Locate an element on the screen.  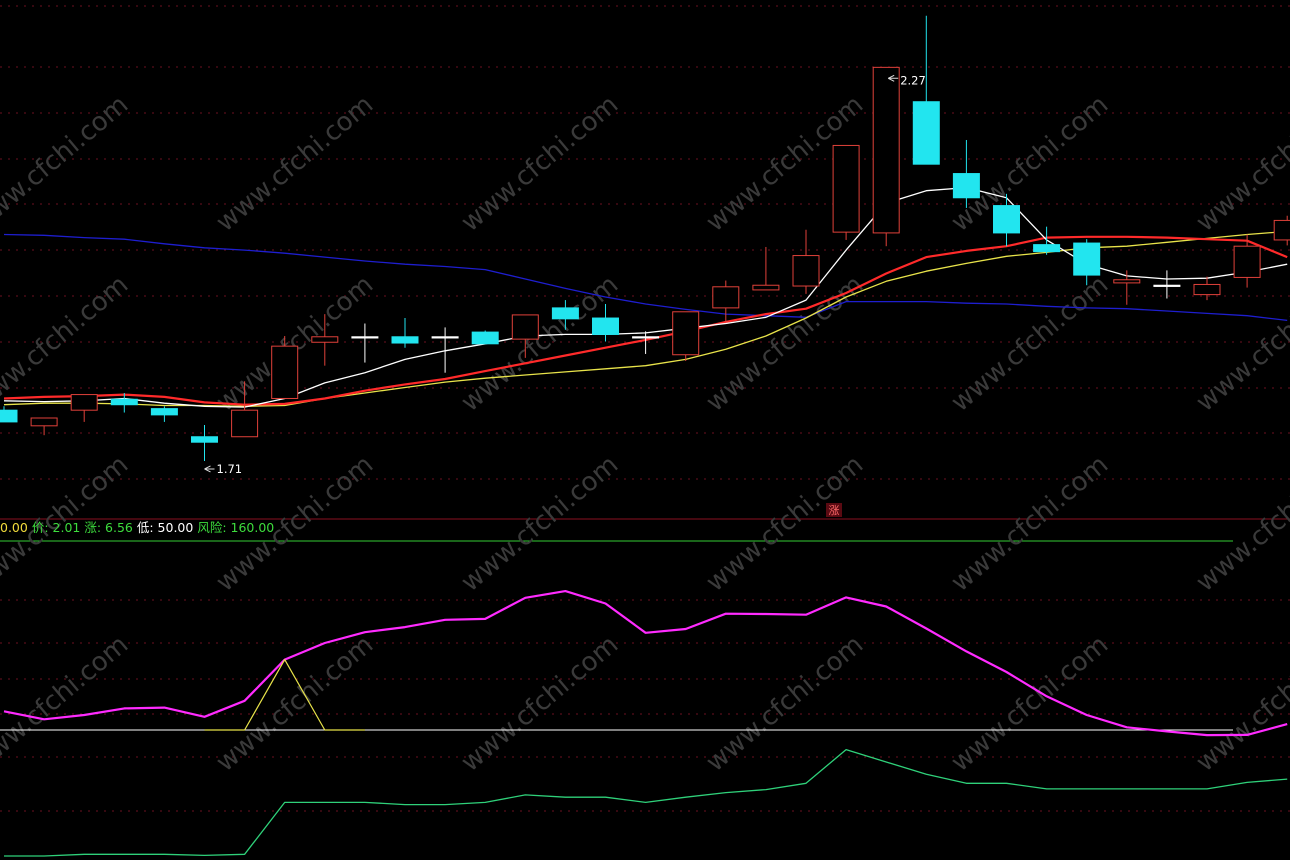
high-price-label: 2.27 is located at coordinates (913, 80).